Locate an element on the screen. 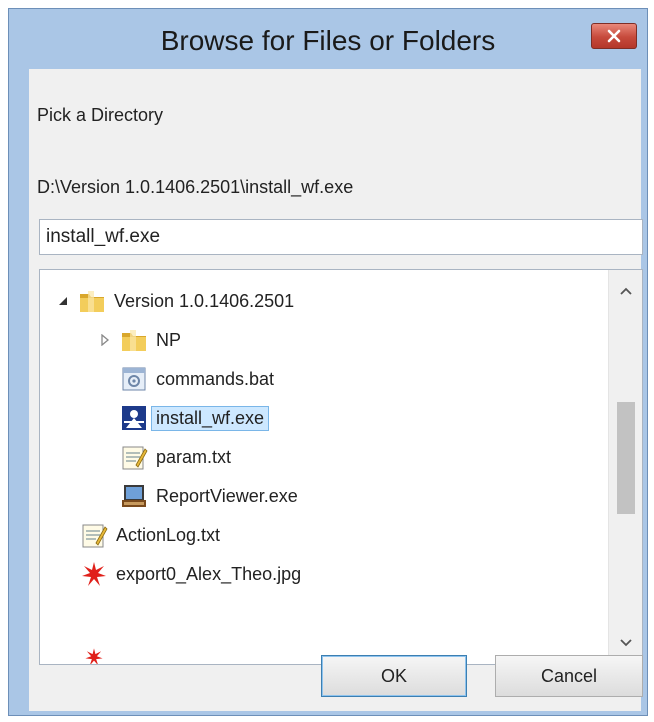 The height and width of the screenshot is (722, 654). title-bar: Browse for Files or Folders is located at coordinates (328, 39).